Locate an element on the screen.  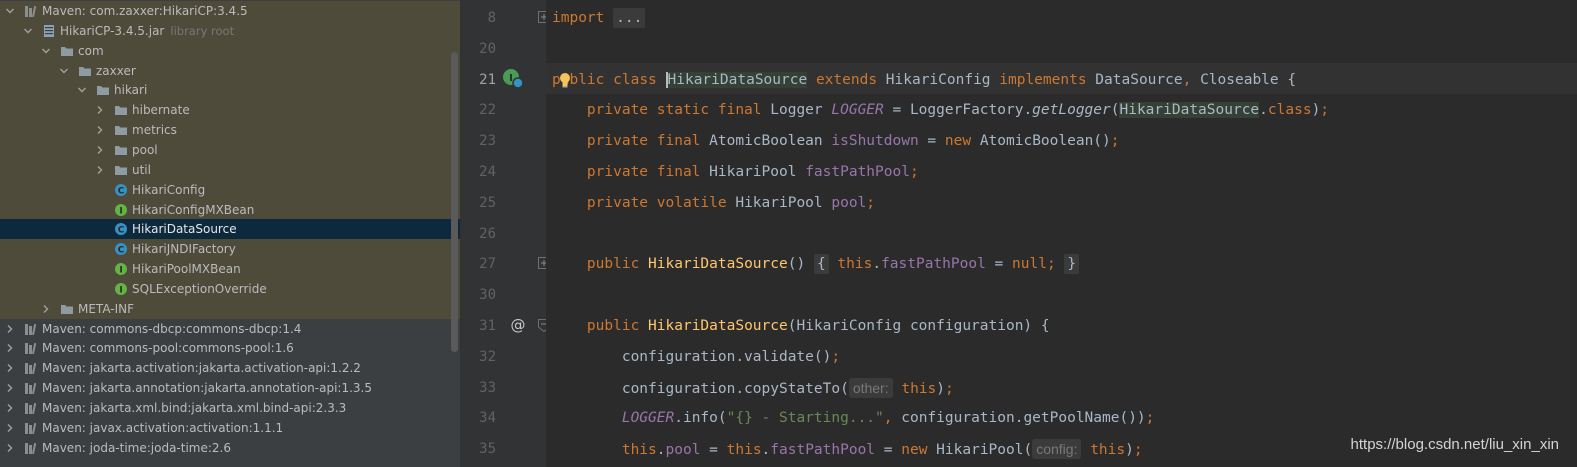
interface-icon: I is located at coordinates (121, 289).